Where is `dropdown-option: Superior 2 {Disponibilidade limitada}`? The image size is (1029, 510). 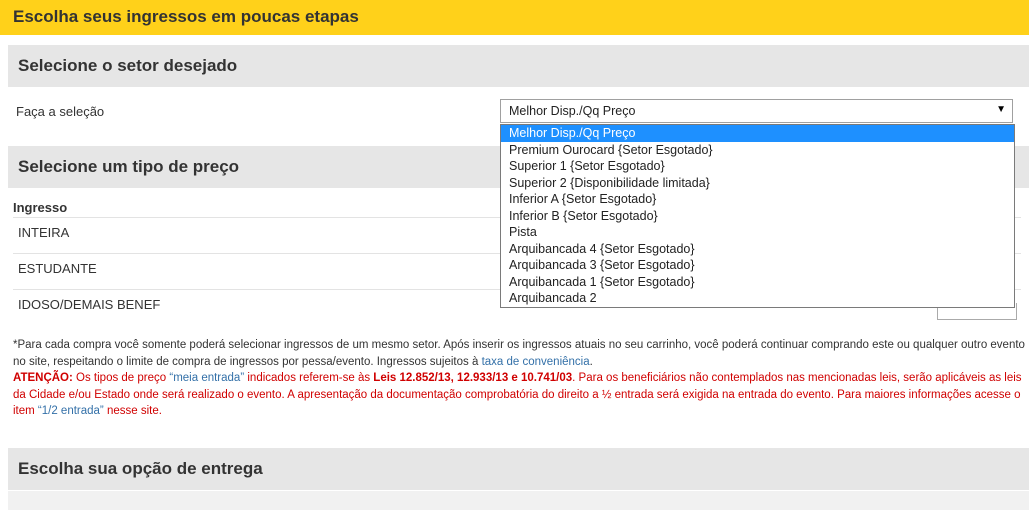 dropdown-option: Superior 2 {Disponibilidade limitada} is located at coordinates (757, 183).